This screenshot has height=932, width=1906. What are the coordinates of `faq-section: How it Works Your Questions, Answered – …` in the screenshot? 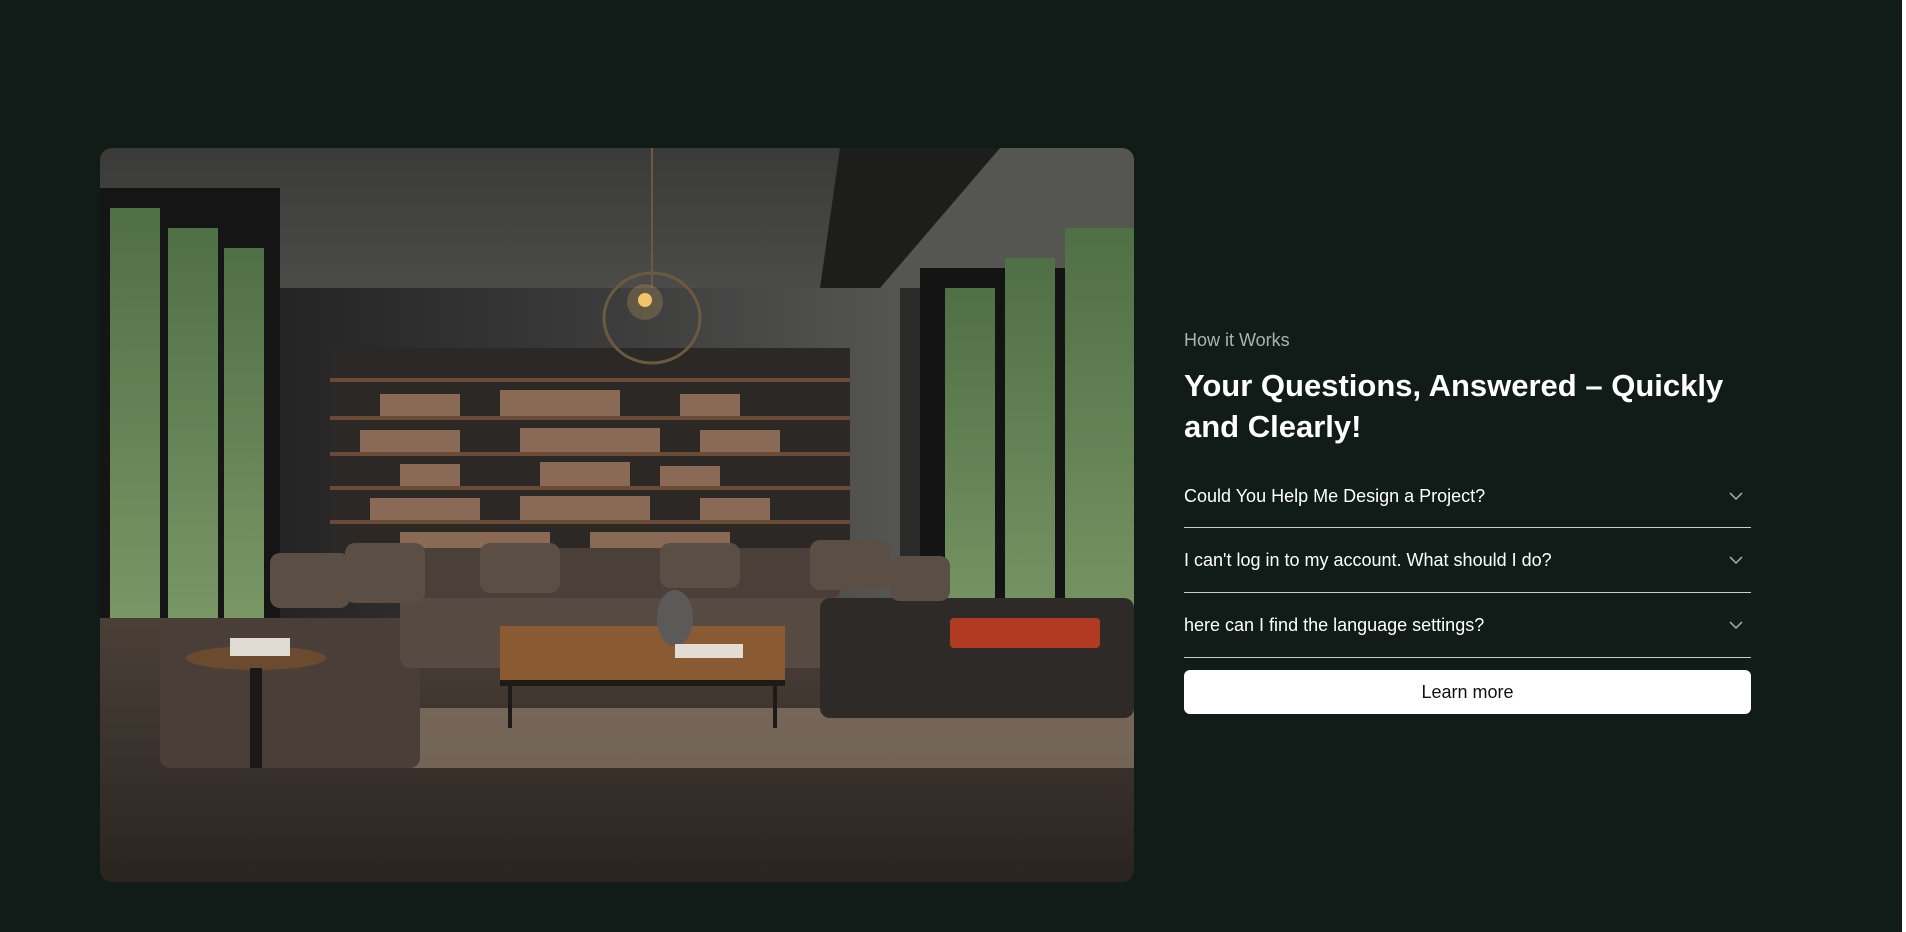 It's located at (1467, 520).